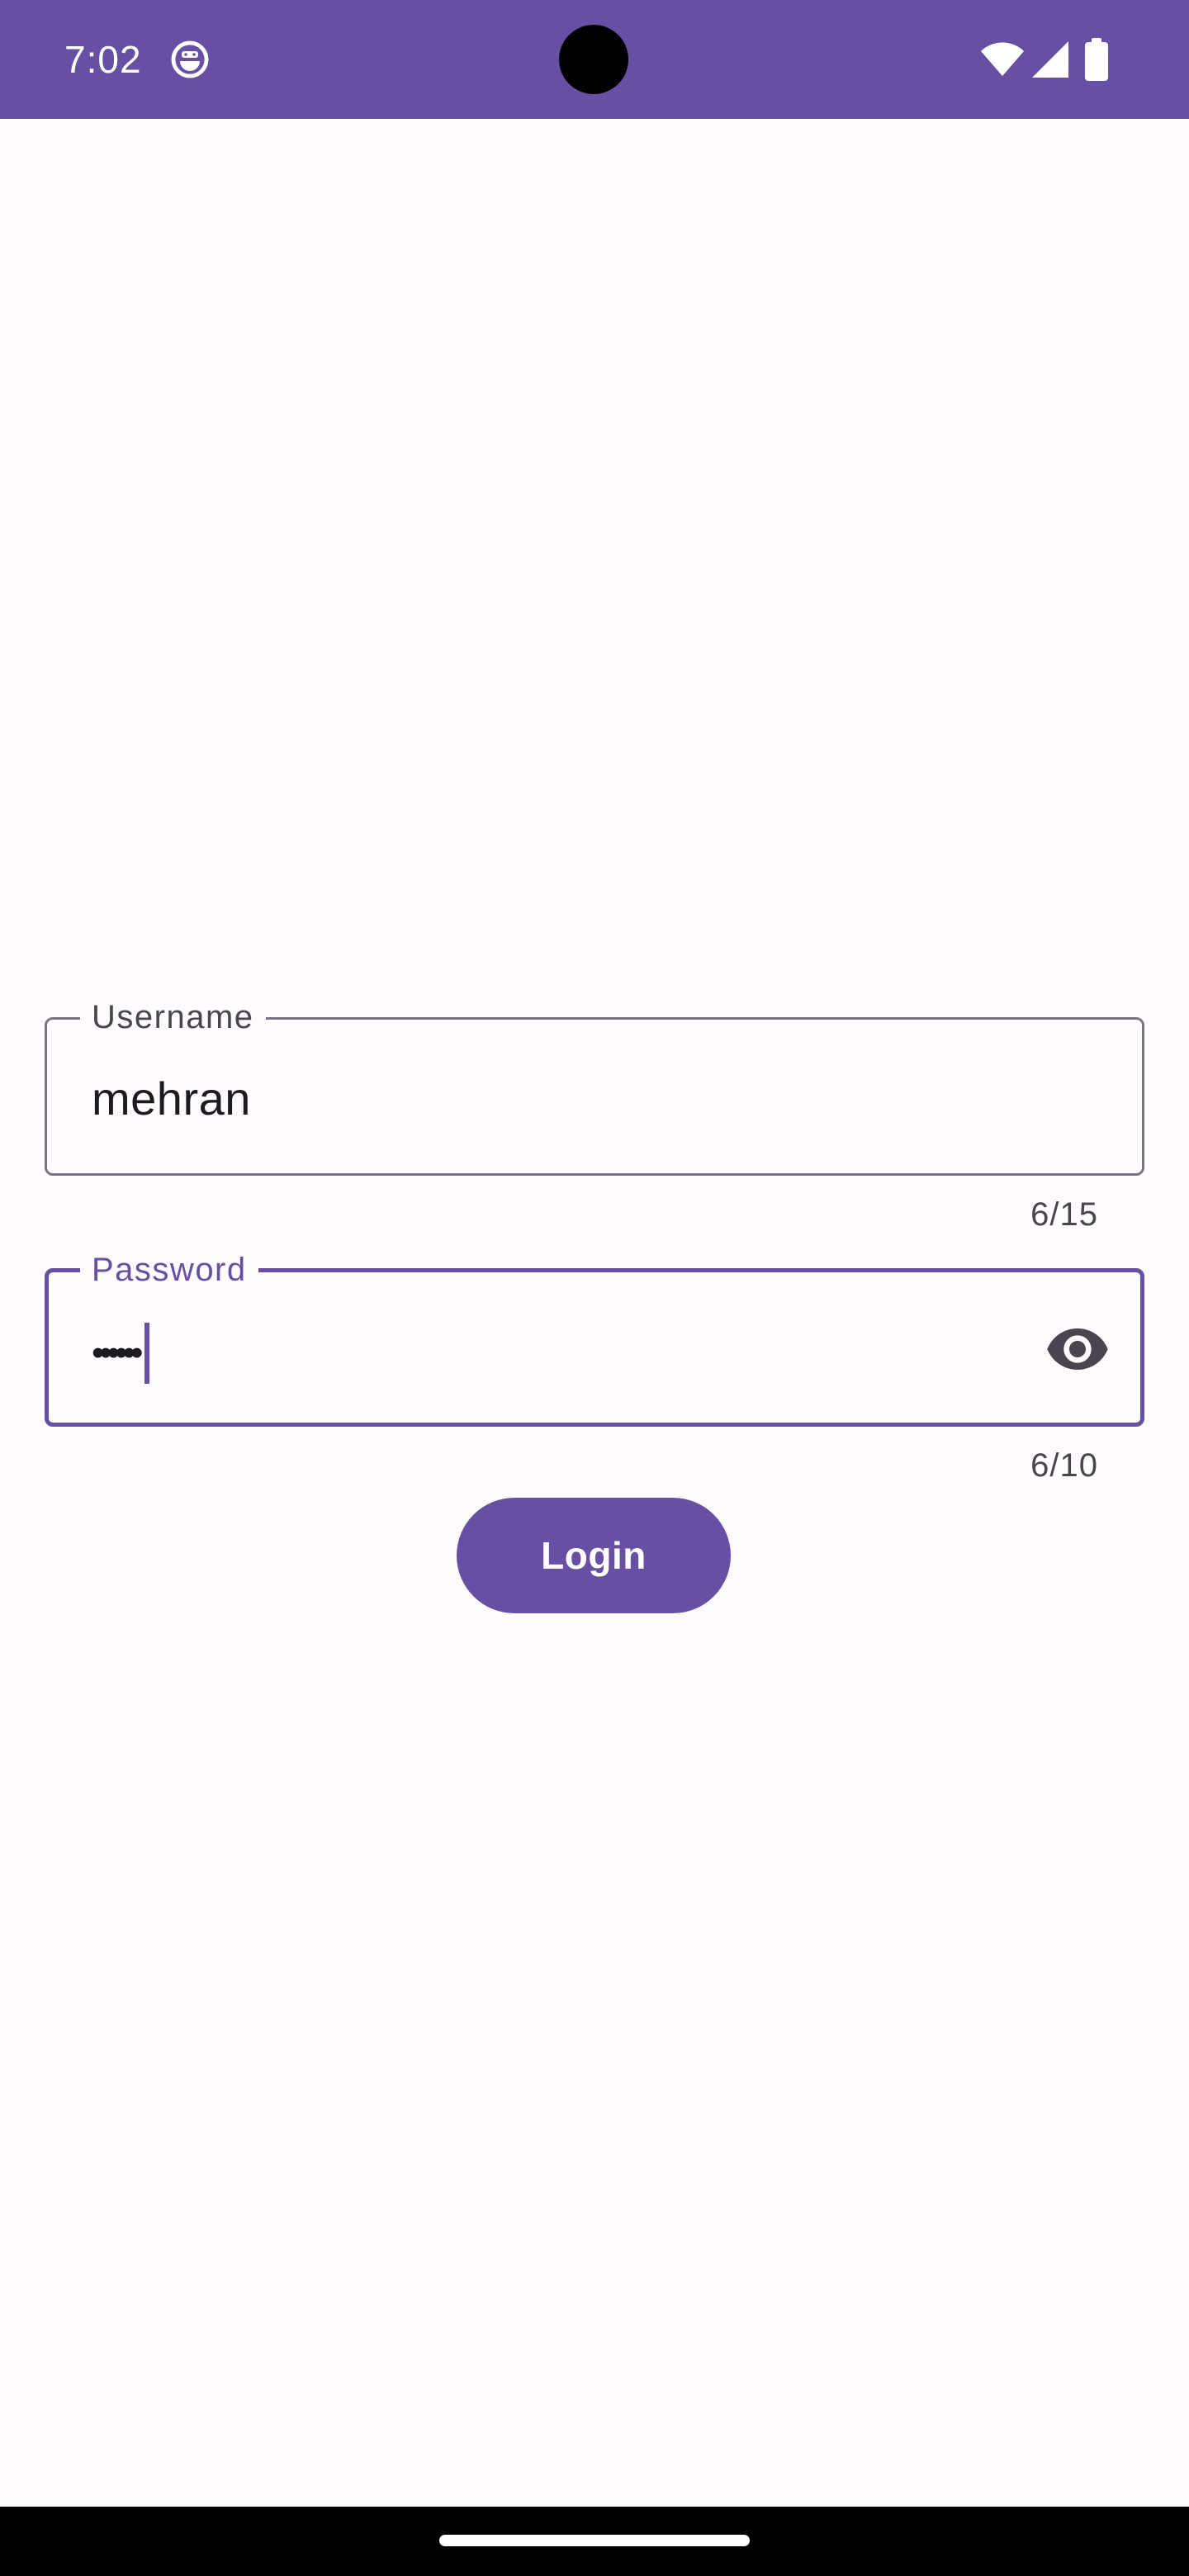  Describe the element at coordinates (147, 1353) in the screenshot. I see `text-cursor` at that location.